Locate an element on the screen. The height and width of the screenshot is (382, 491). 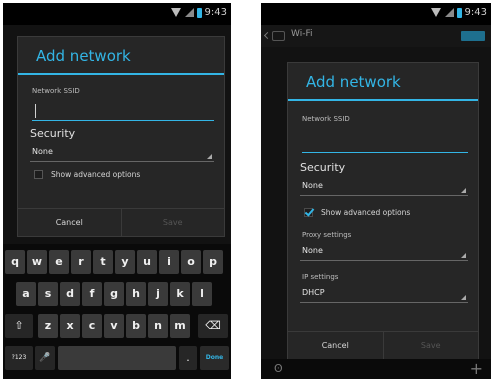
key-q: q is located at coordinates (15, 262).